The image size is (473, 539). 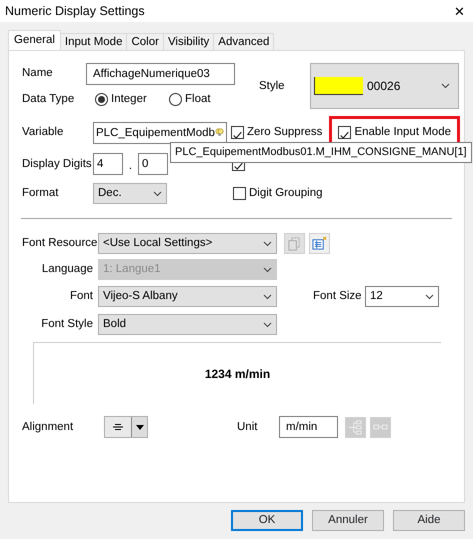 What do you see at coordinates (355, 427) in the screenshot?
I see `tree-icon` at bounding box center [355, 427].